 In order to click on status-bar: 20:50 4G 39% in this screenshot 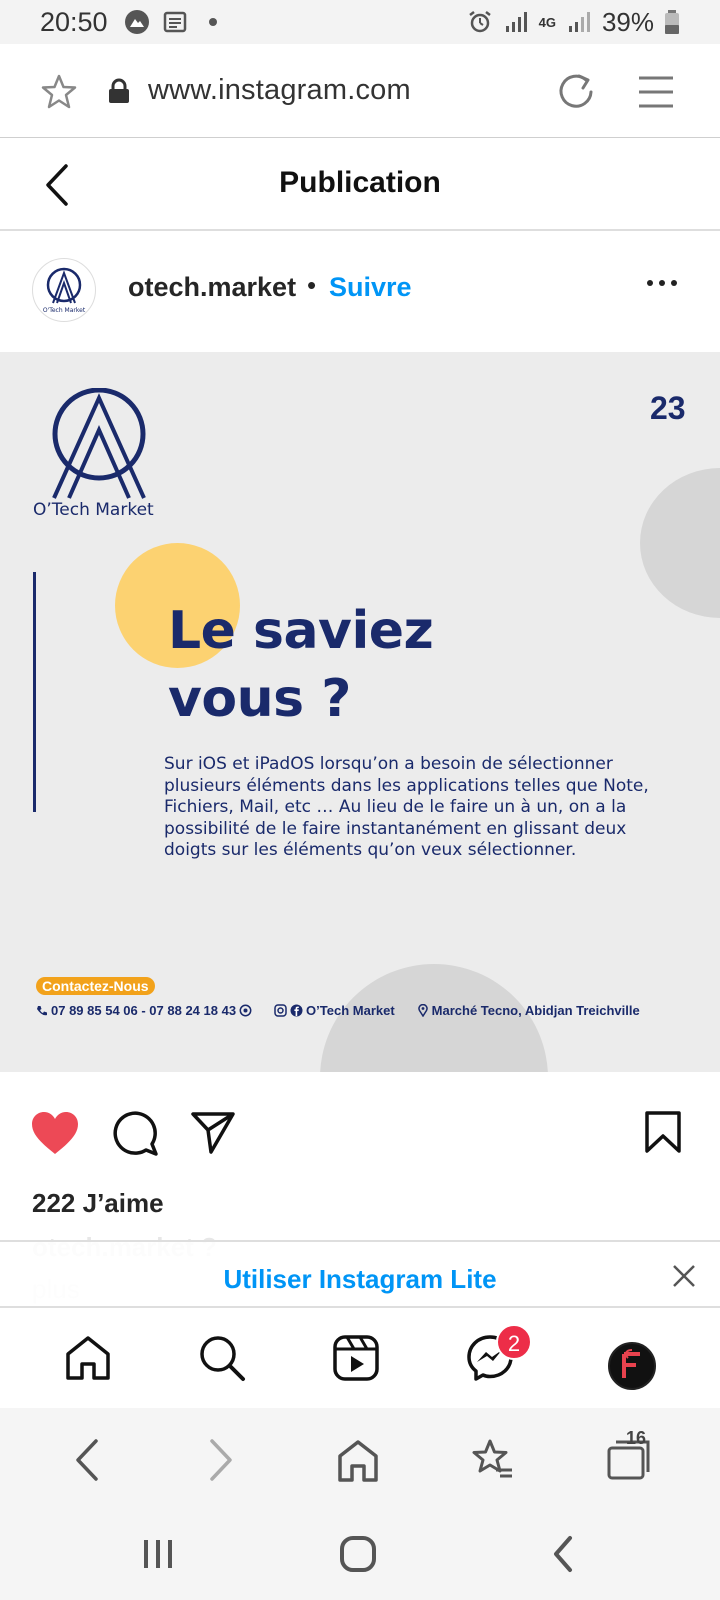, I will do `click(360, 22)`.